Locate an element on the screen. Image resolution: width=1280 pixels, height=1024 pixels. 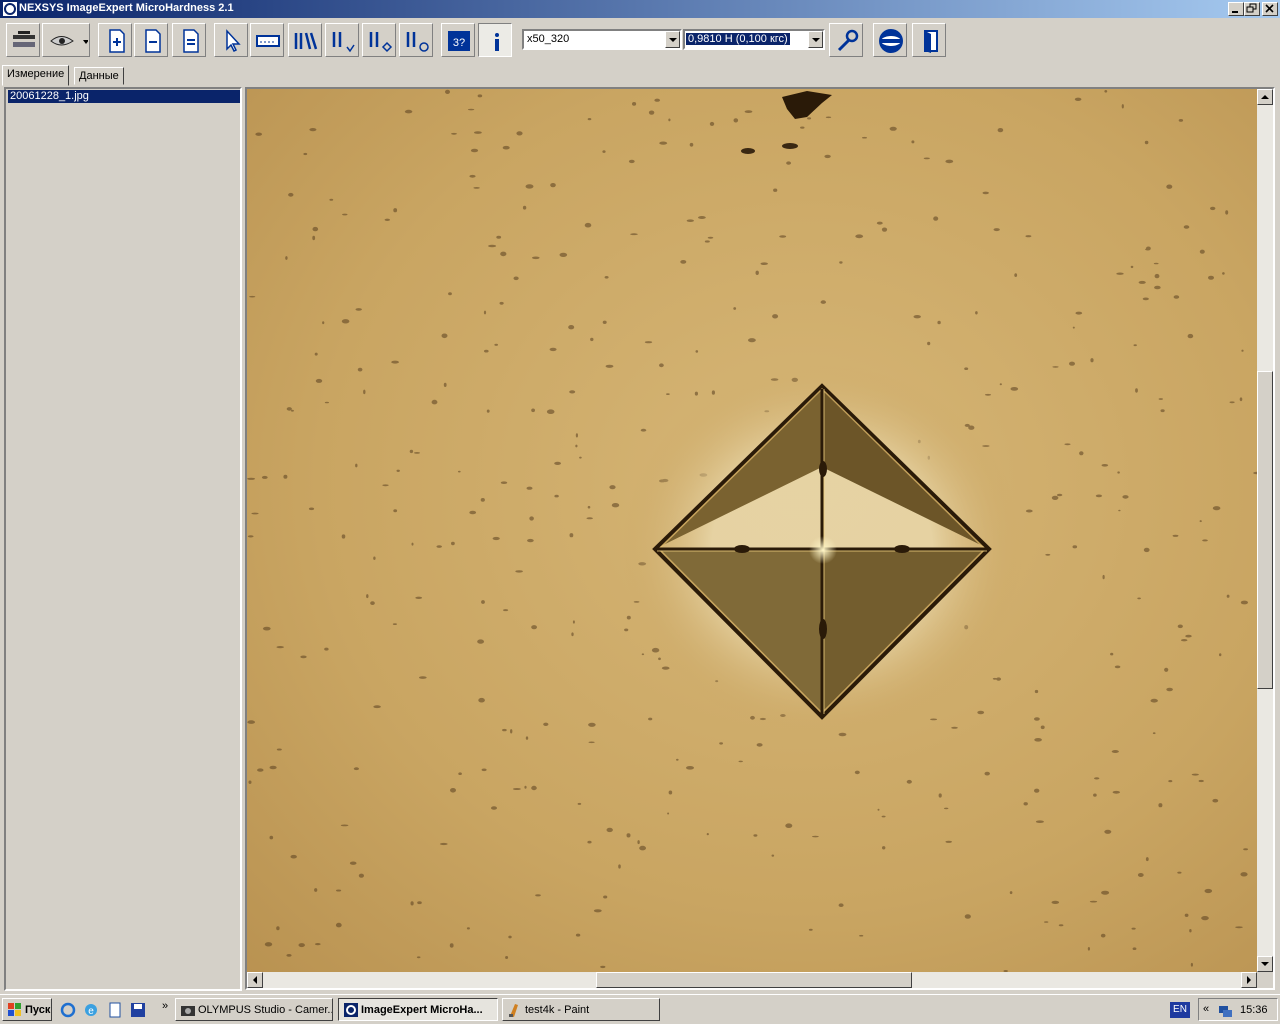
scroll-left-button is located at coordinates (255, 980).